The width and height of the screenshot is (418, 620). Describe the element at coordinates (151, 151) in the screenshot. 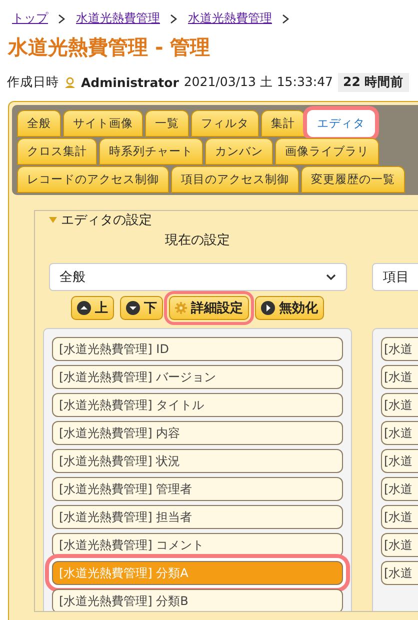

I see `tab: 時系列チャート` at that location.